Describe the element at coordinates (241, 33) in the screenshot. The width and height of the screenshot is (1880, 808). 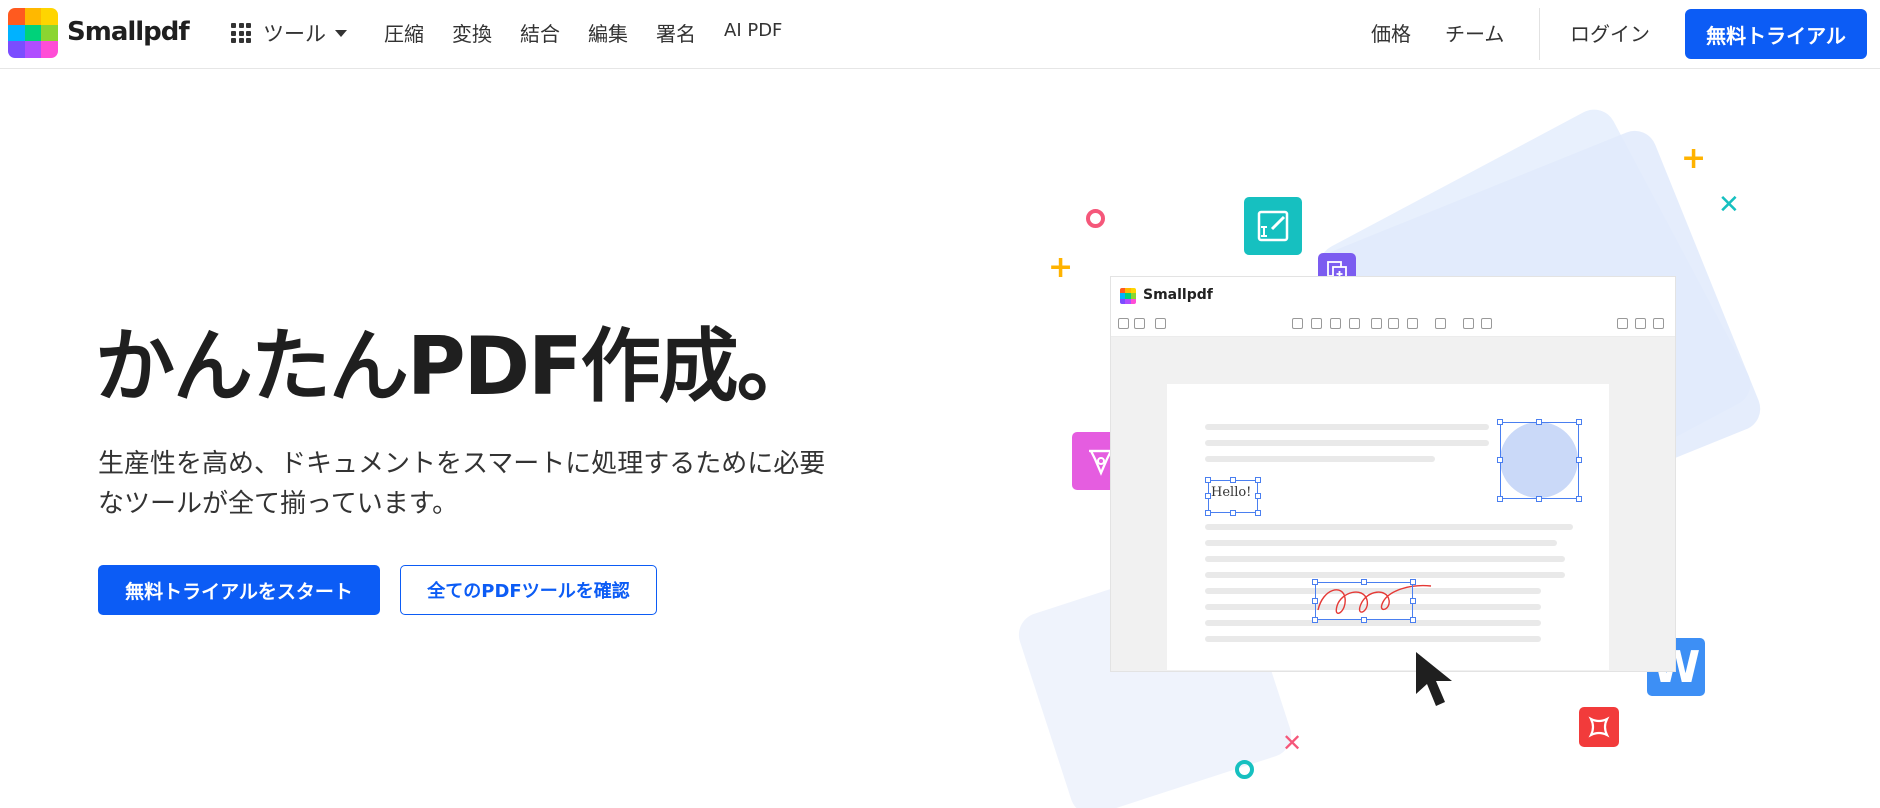
I see `app-grid-icon` at that location.